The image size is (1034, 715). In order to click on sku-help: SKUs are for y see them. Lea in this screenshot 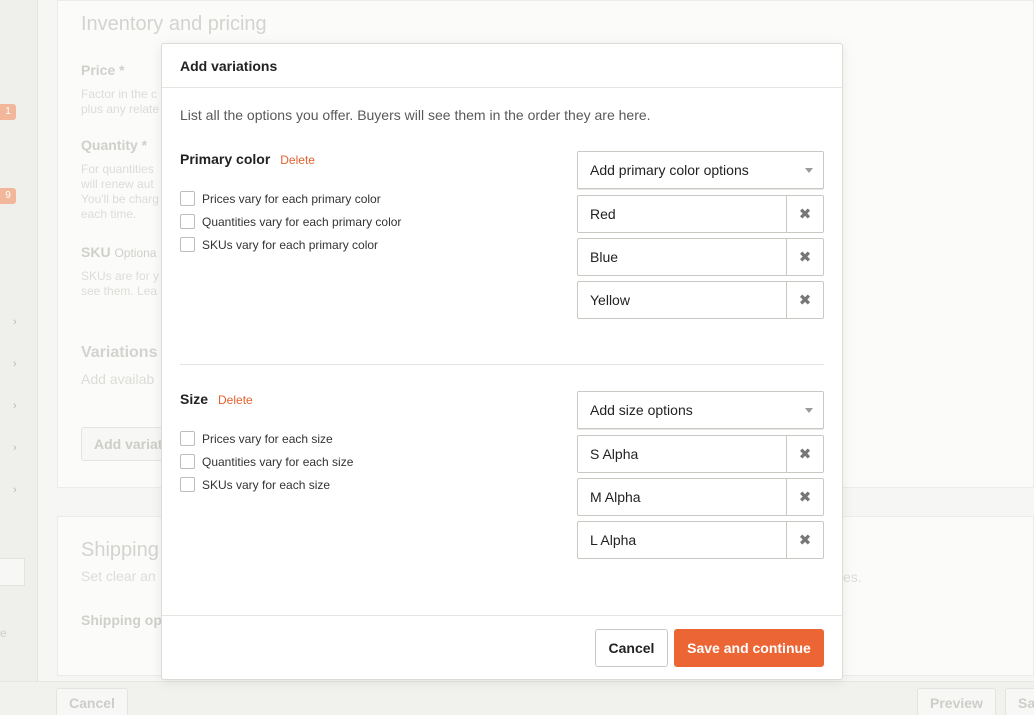, I will do `click(120, 283)`.